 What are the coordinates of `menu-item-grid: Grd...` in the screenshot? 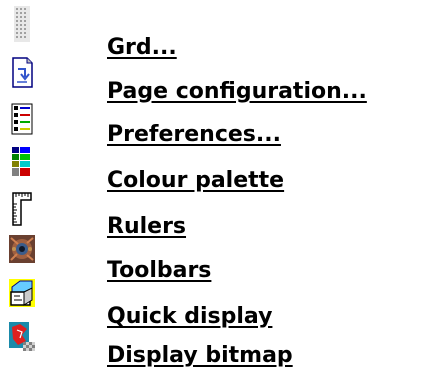 It's located at (213, 32).